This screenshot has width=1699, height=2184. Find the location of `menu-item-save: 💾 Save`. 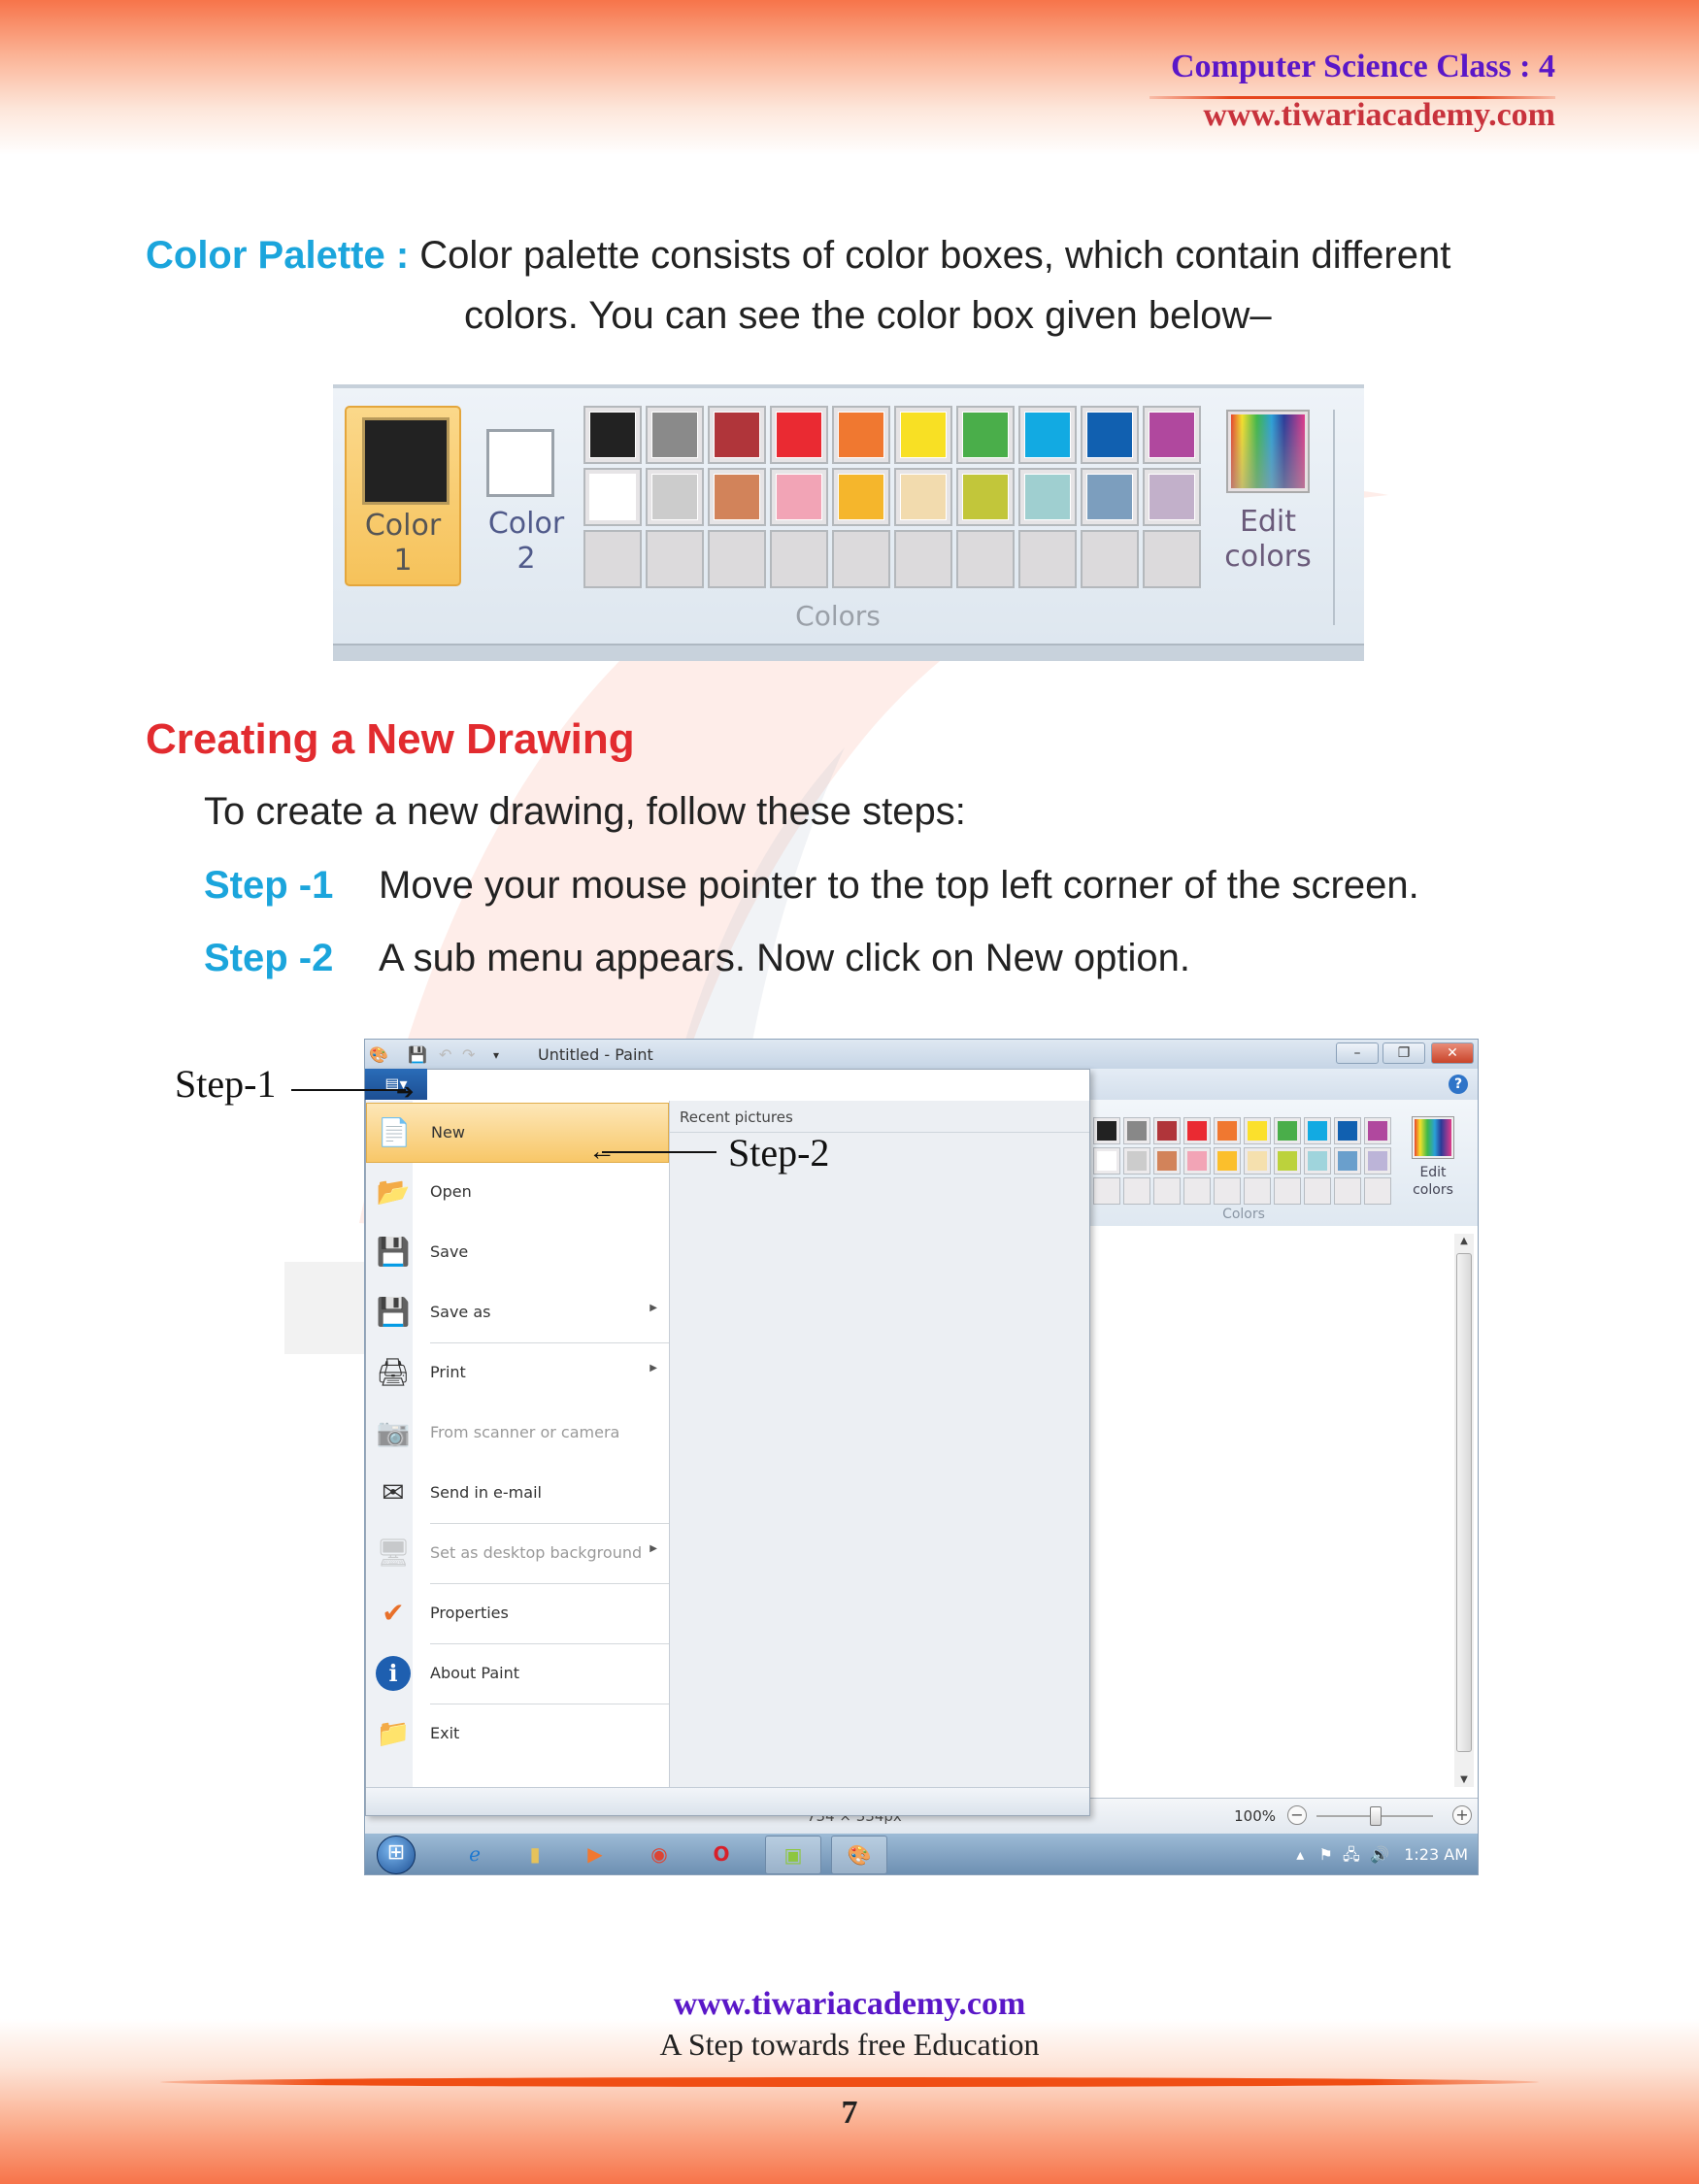

menu-item-save: 💾 Save is located at coordinates (517, 1253).